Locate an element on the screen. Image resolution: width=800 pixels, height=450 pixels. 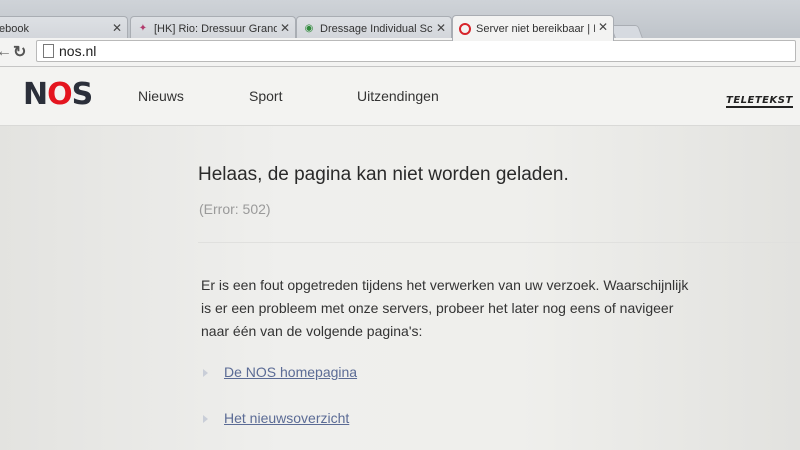
url-text: nos.nl is located at coordinates (77, 51).